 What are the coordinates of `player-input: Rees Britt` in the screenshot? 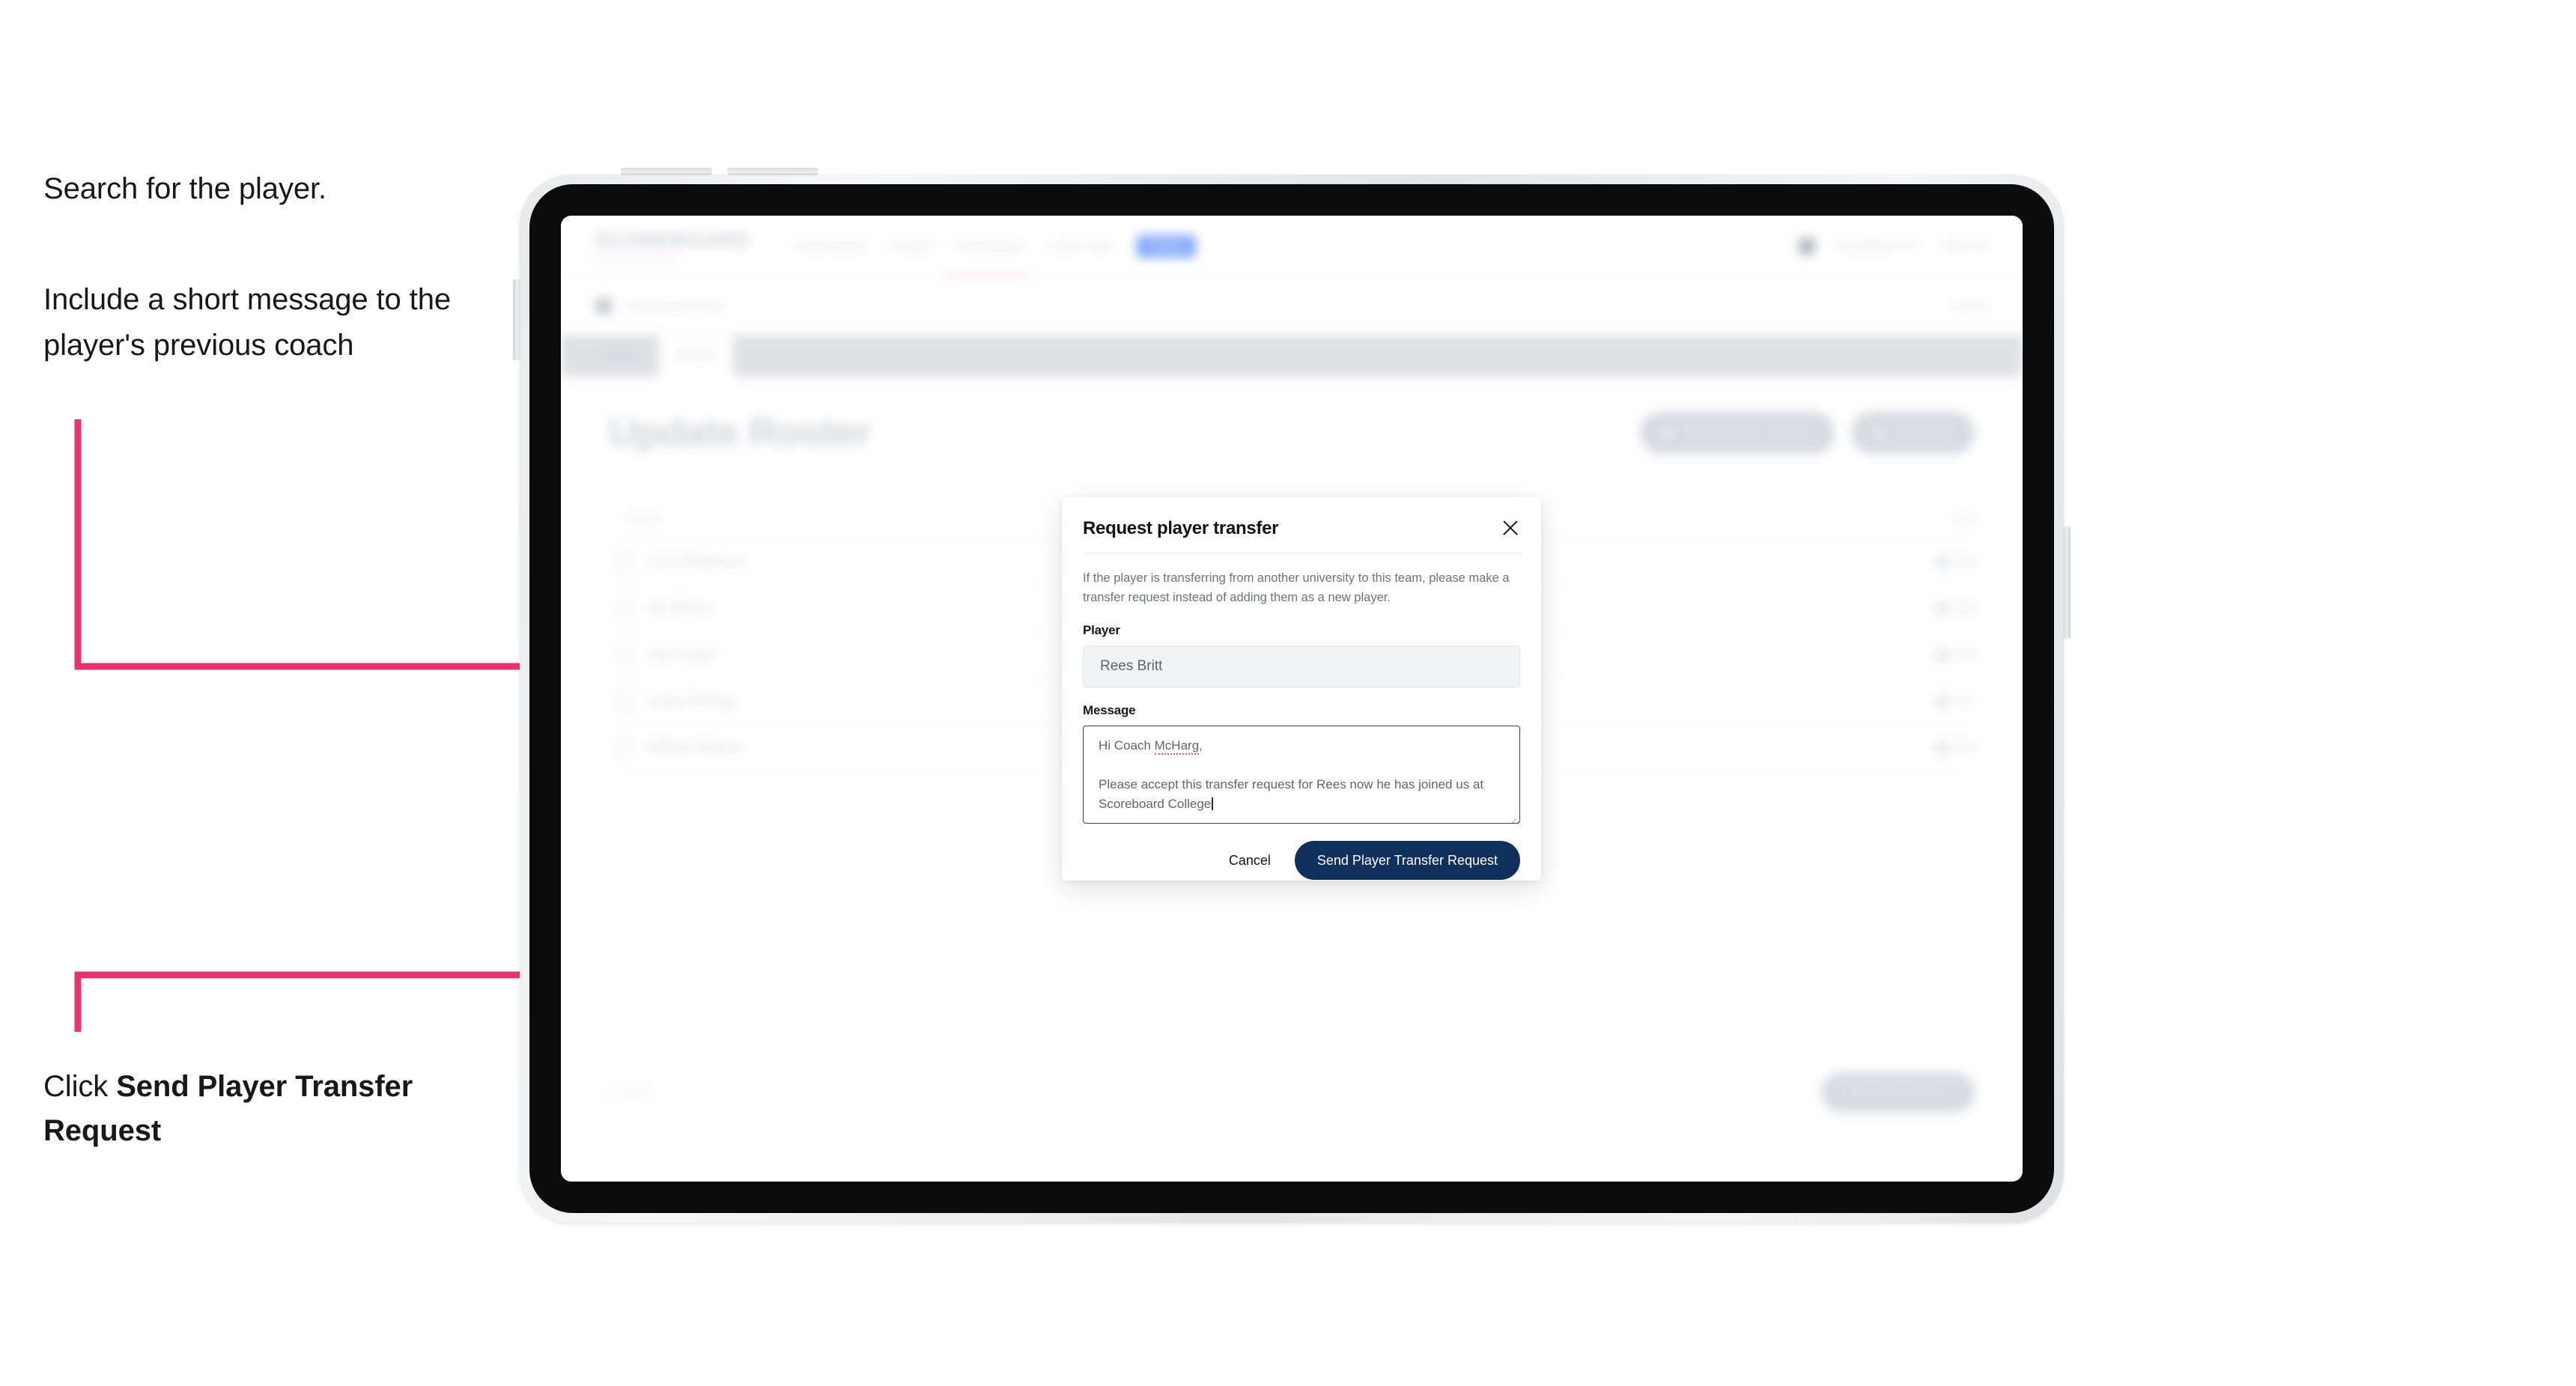 It's located at (1301, 667).